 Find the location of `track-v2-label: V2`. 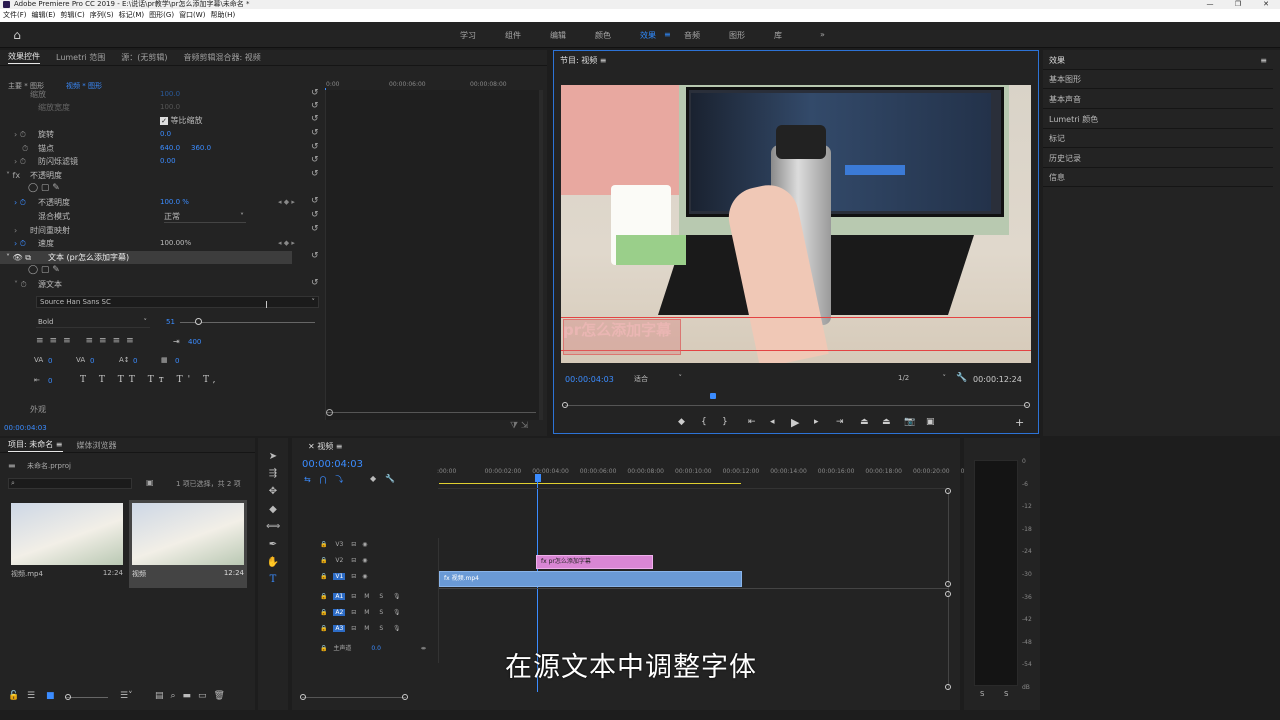

track-v2-label: V2 is located at coordinates (339, 560).